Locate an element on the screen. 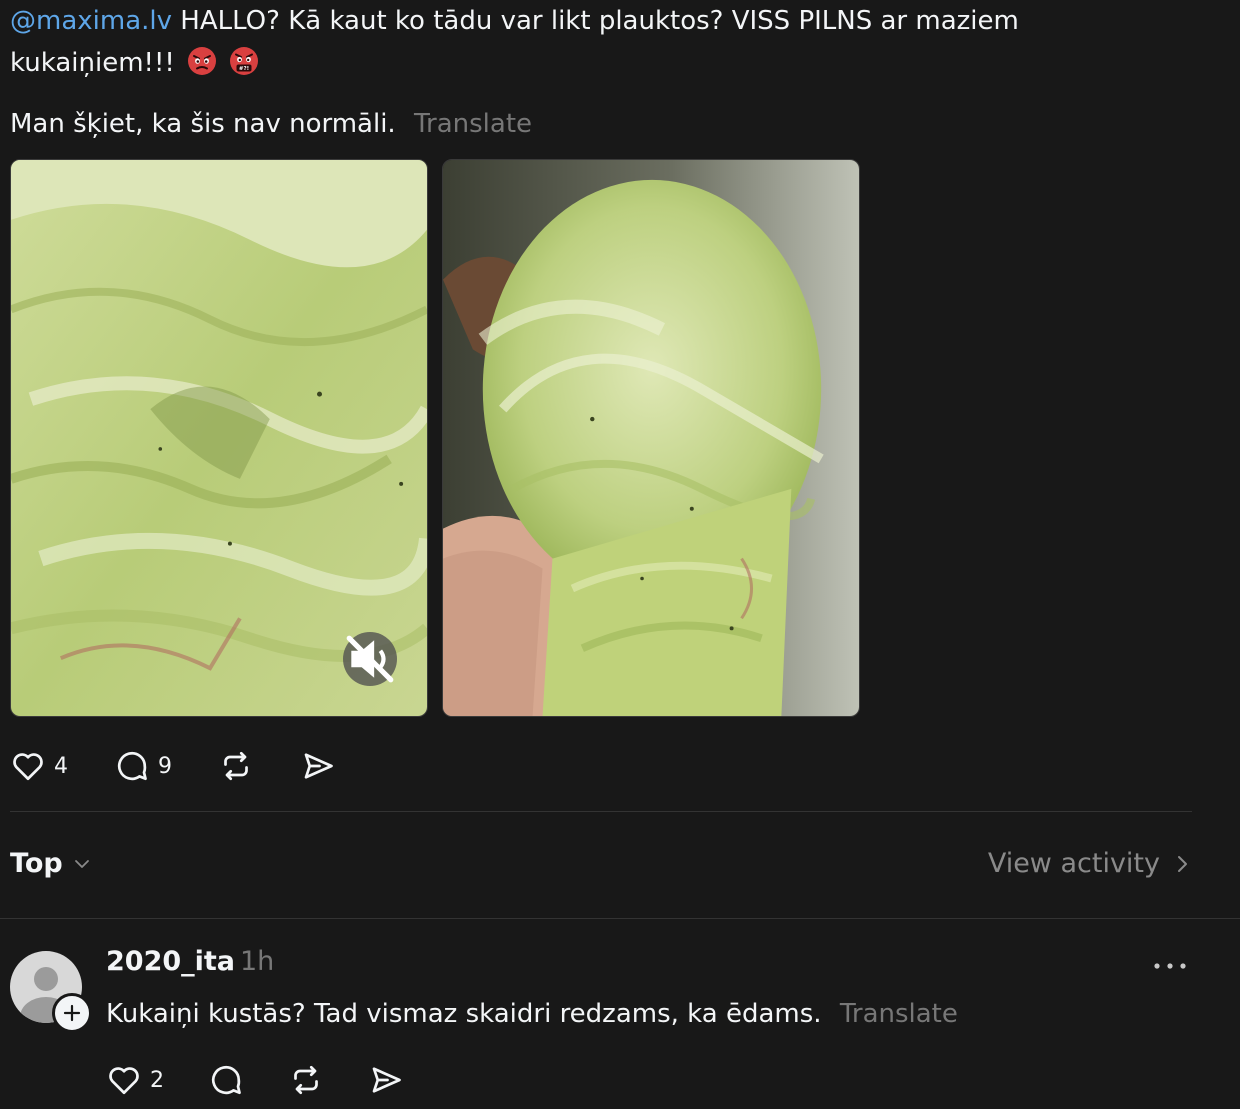 The height and width of the screenshot is (1109, 1240). view-activity-link: View activity is located at coordinates (1089, 863).